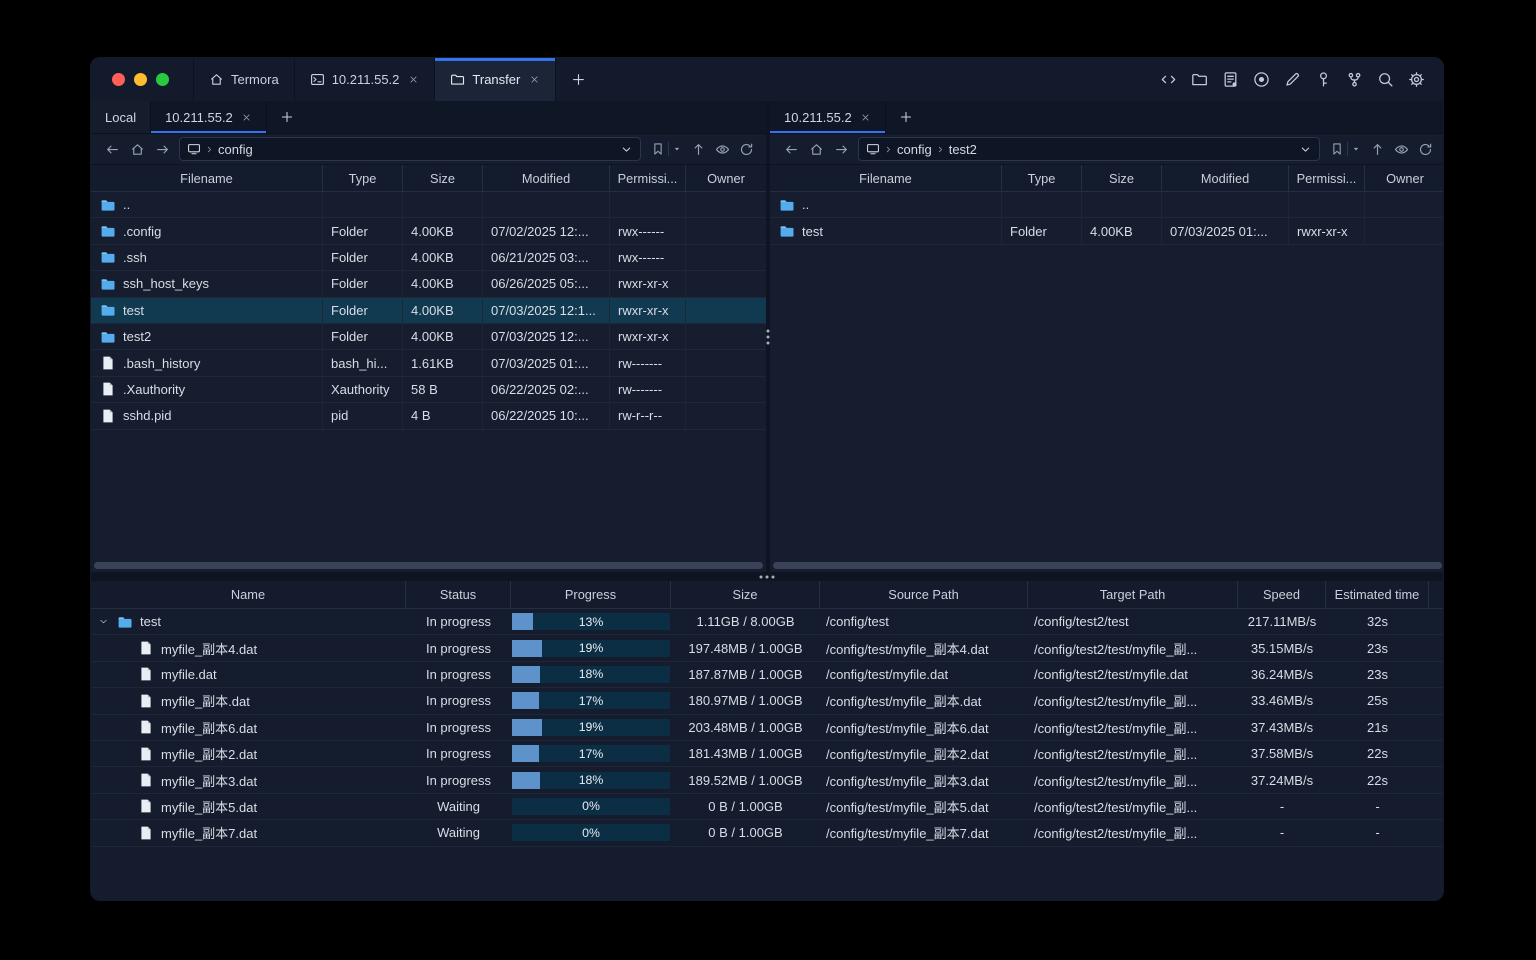 The image size is (1536, 960). Describe the element at coordinates (1292, 80) in the screenshot. I see `pencil-button` at that location.